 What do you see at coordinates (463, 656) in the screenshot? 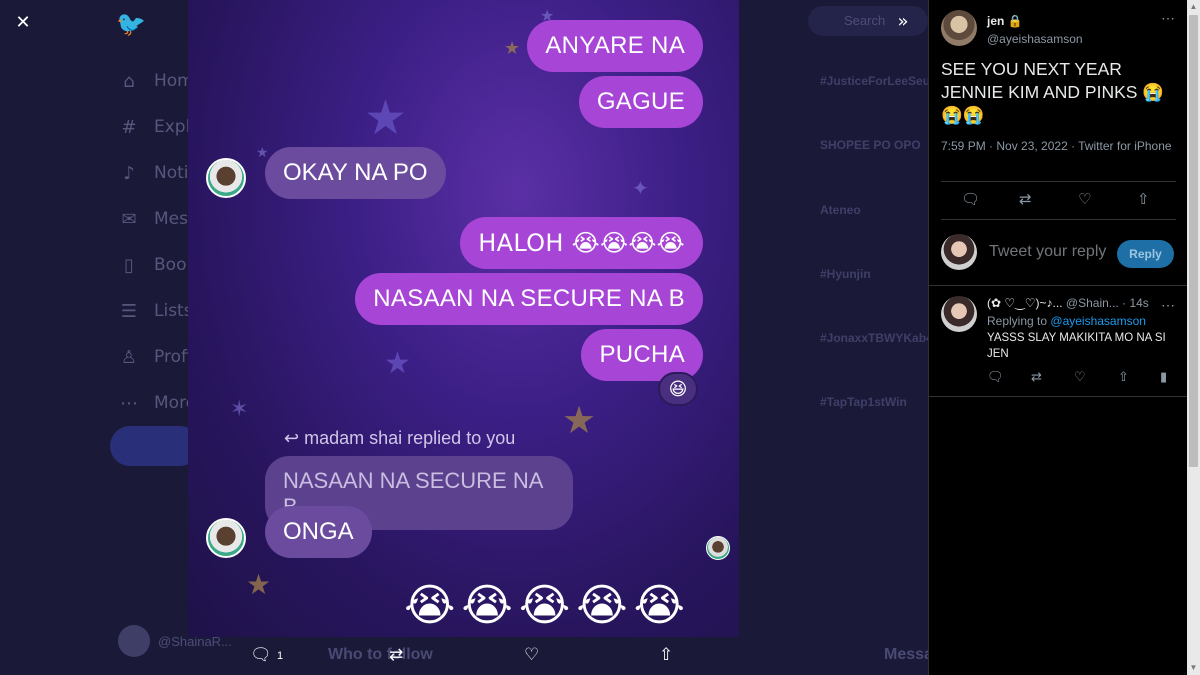
I see `media-action-bar: 🗨 1 ⇄ ♡ ⇧` at bounding box center [463, 656].